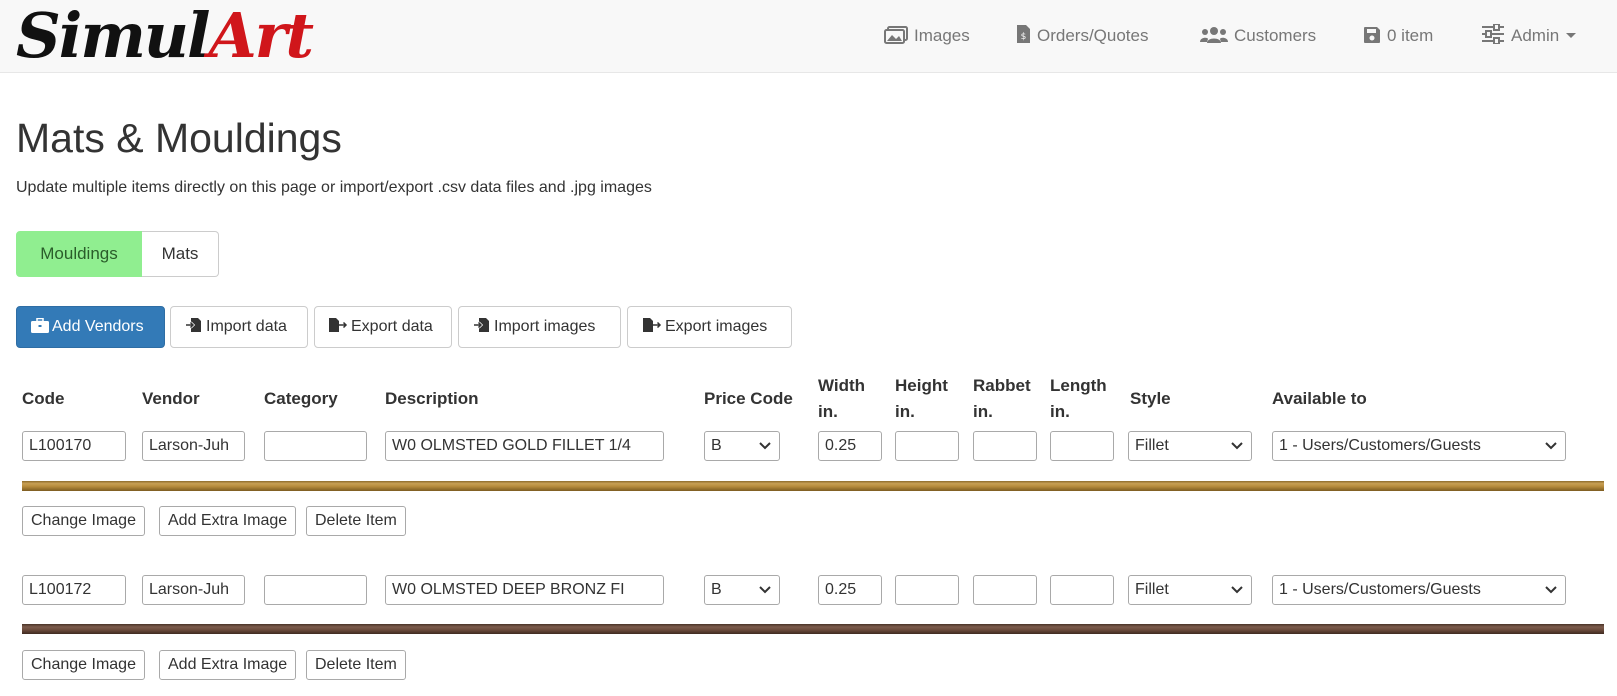  I want to click on import-images-button: Import images, so click(539, 327).